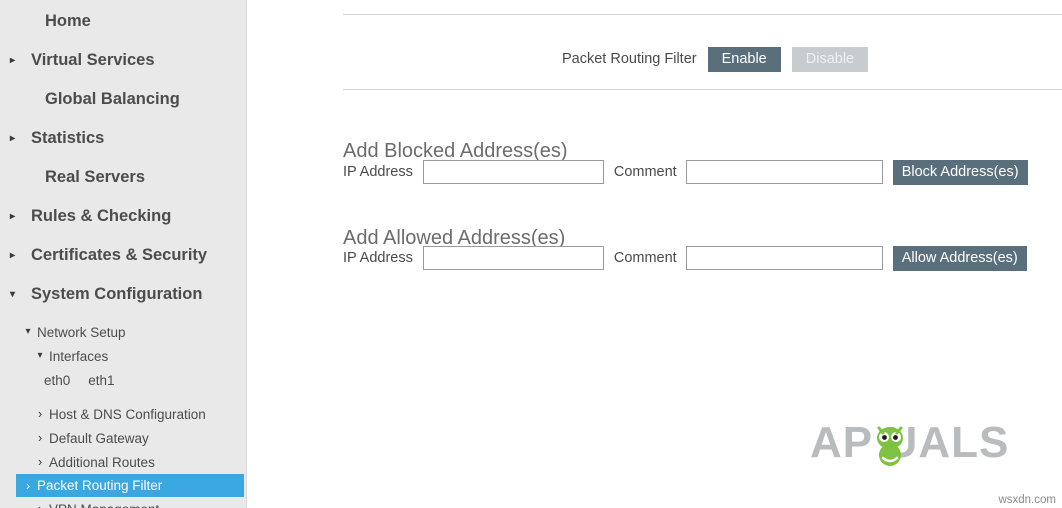 The image size is (1062, 508). What do you see at coordinates (127, 414) in the screenshot?
I see `sidebar-subitem-label: Host & DNS Configuration` at bounding box center [127, 414].